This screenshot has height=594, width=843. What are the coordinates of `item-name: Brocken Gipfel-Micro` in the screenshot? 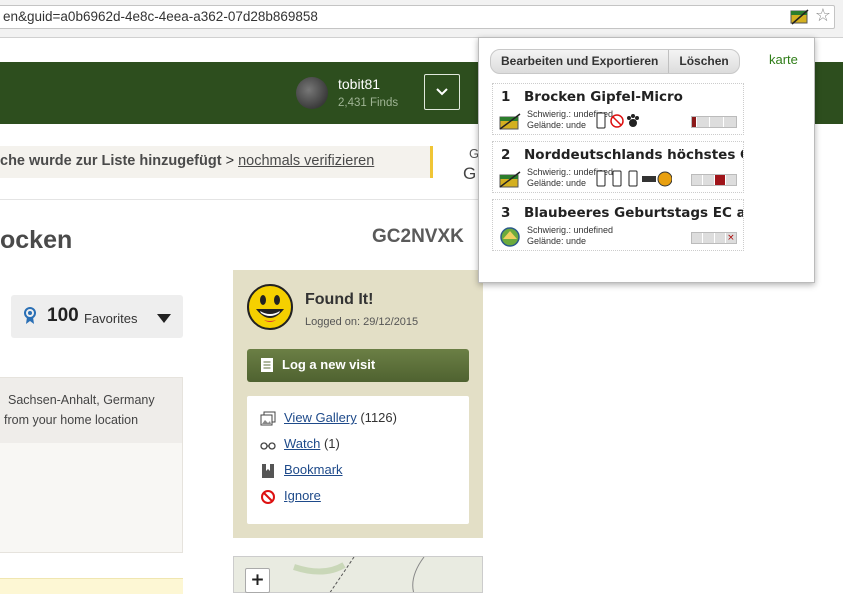 It's located at (603, 97).